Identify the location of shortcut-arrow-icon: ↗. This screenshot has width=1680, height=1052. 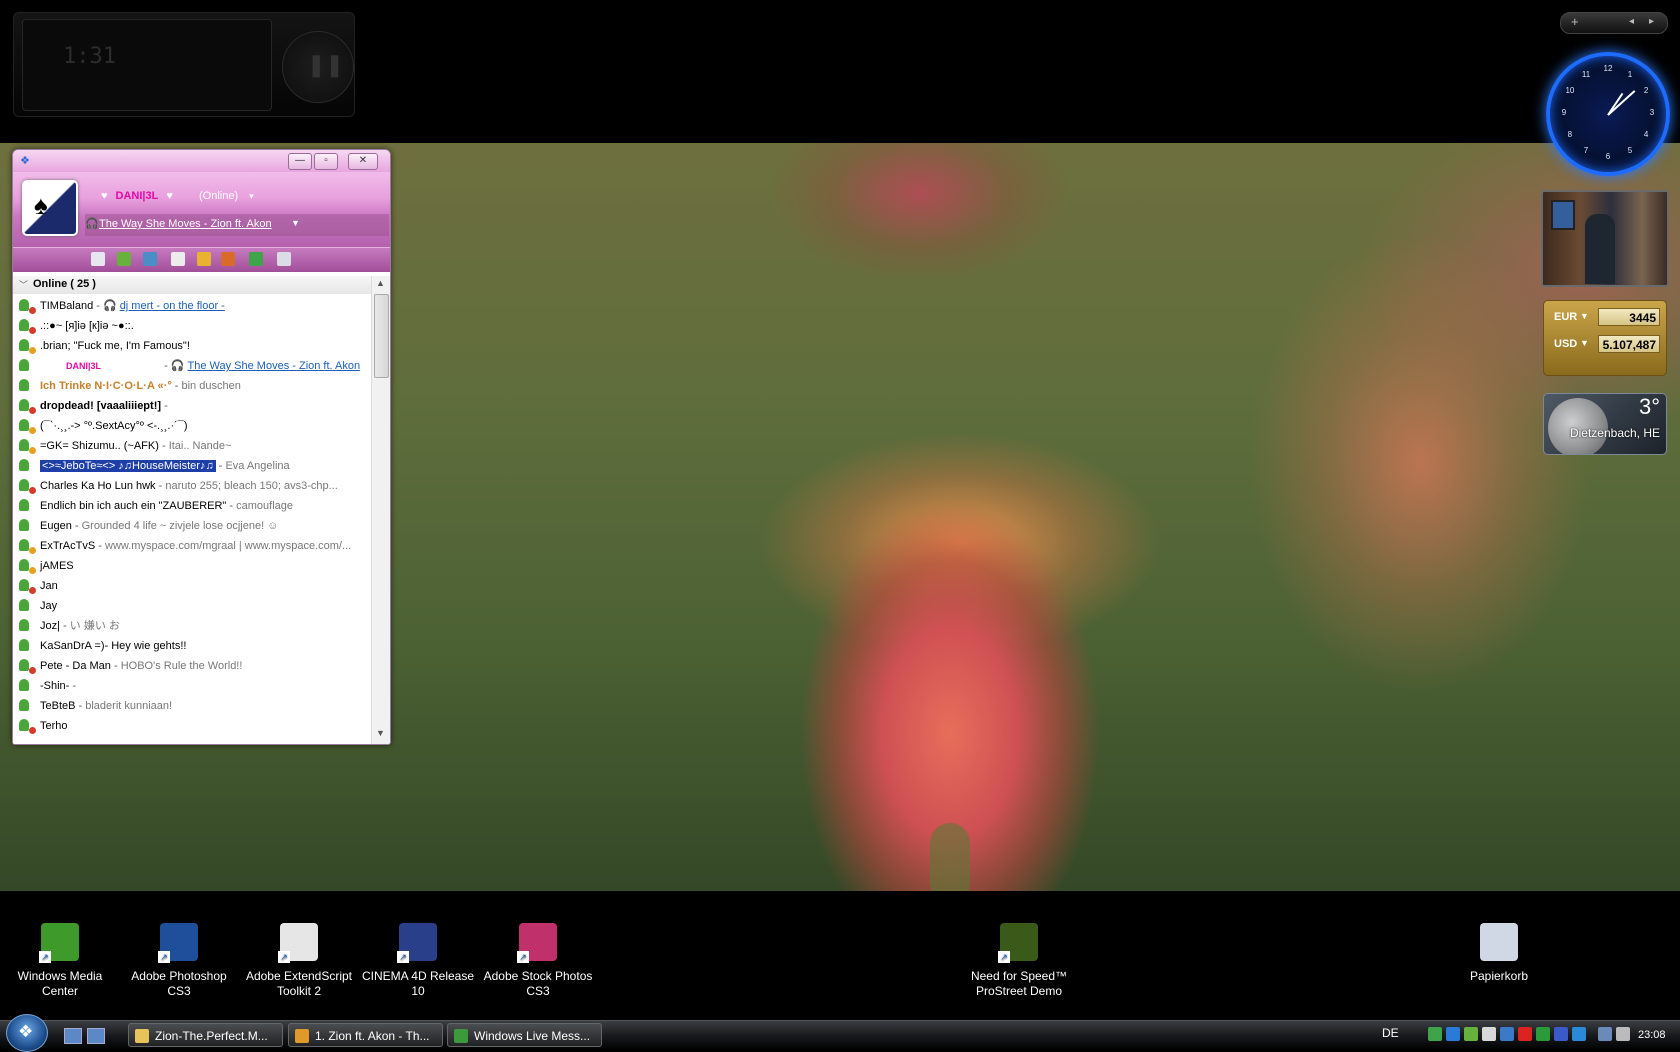
(164, 957).